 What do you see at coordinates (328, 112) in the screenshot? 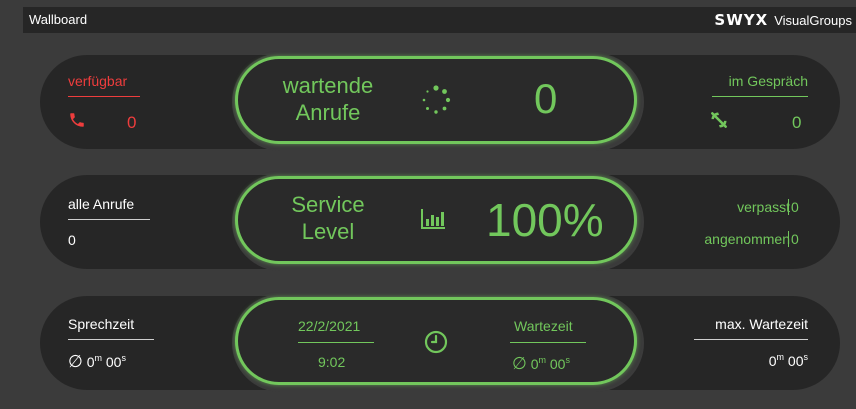
I see `waiting-calls-label-line2: Anrufe` at bounding box center [328, 112].